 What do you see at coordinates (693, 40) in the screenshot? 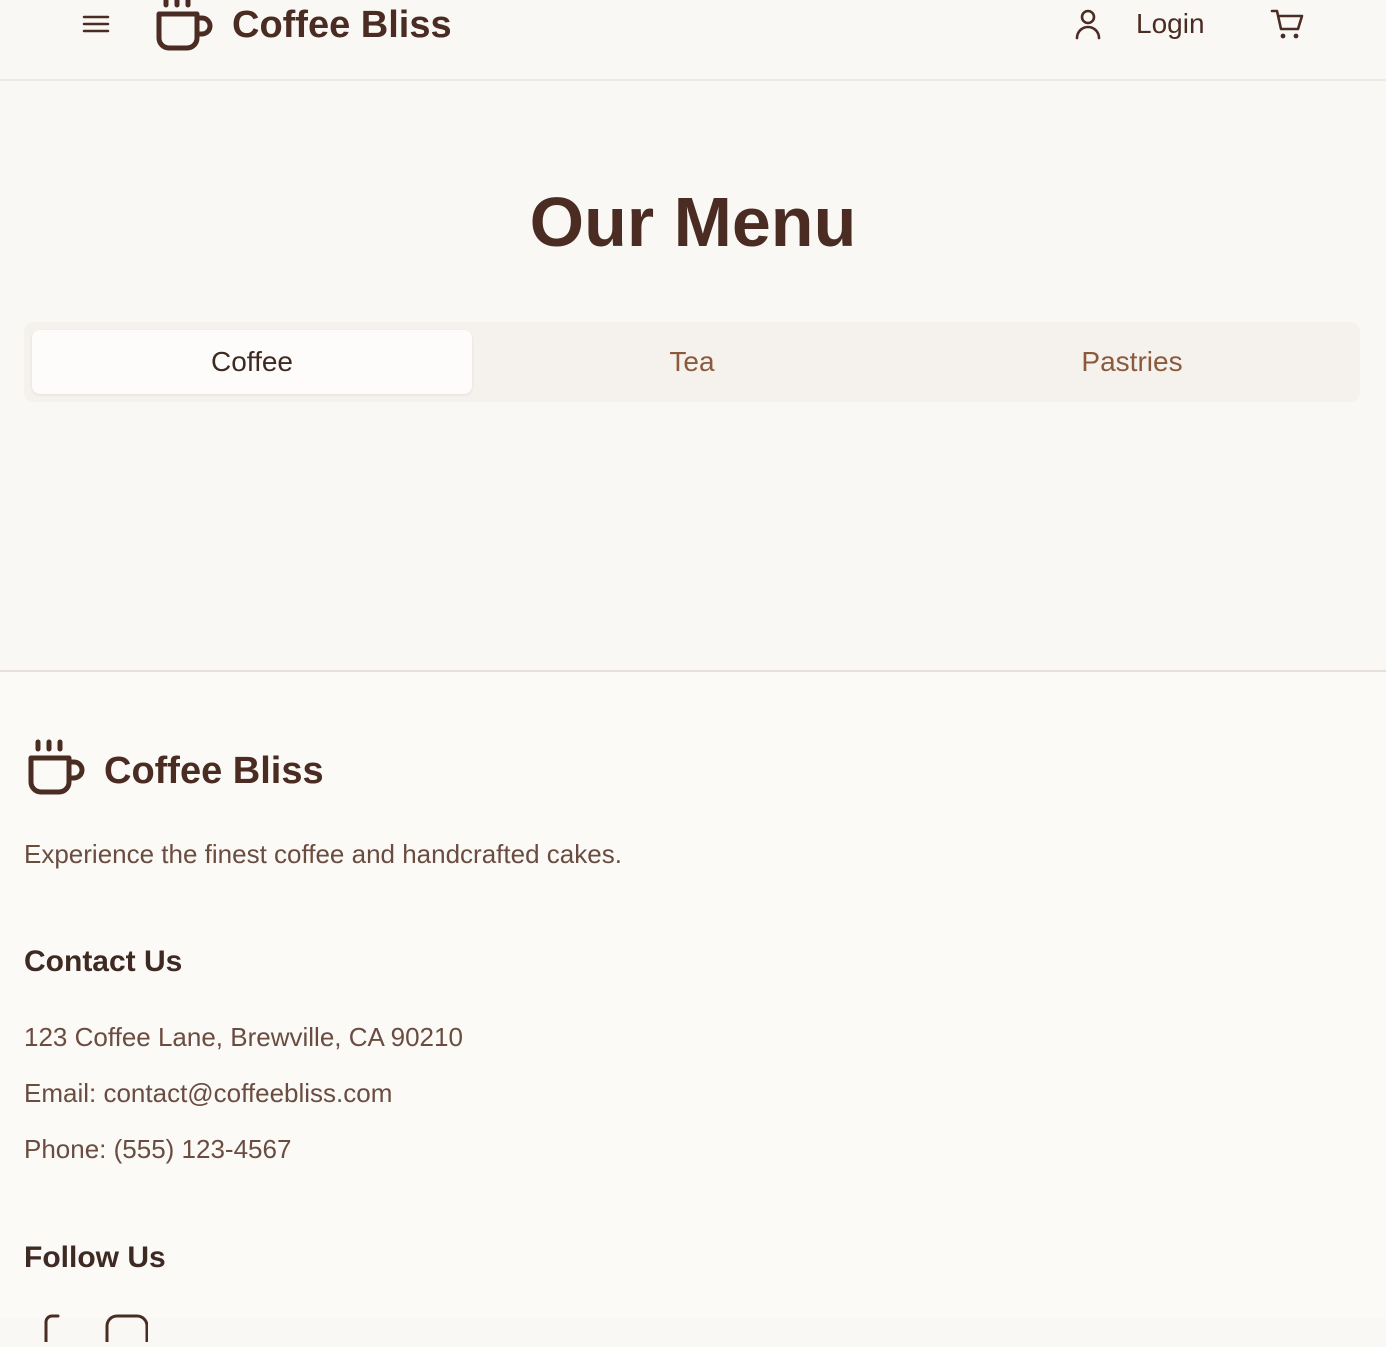
I see `site-header: Coffee Bliss Login` at bounding box center [693, 40].